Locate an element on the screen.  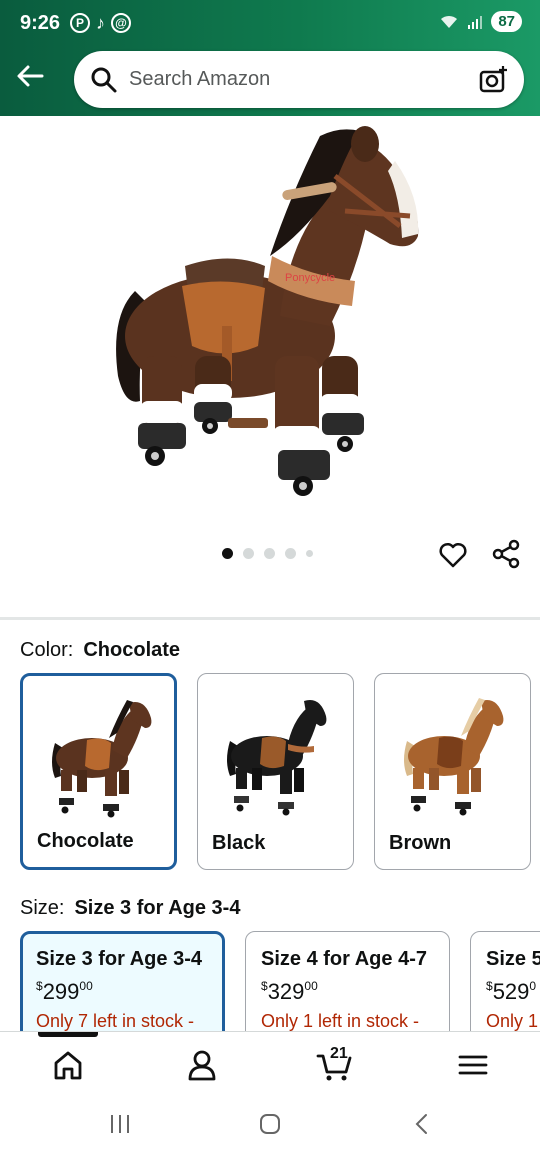
size-option-price: $32900 is located at coordinates (289, 991).